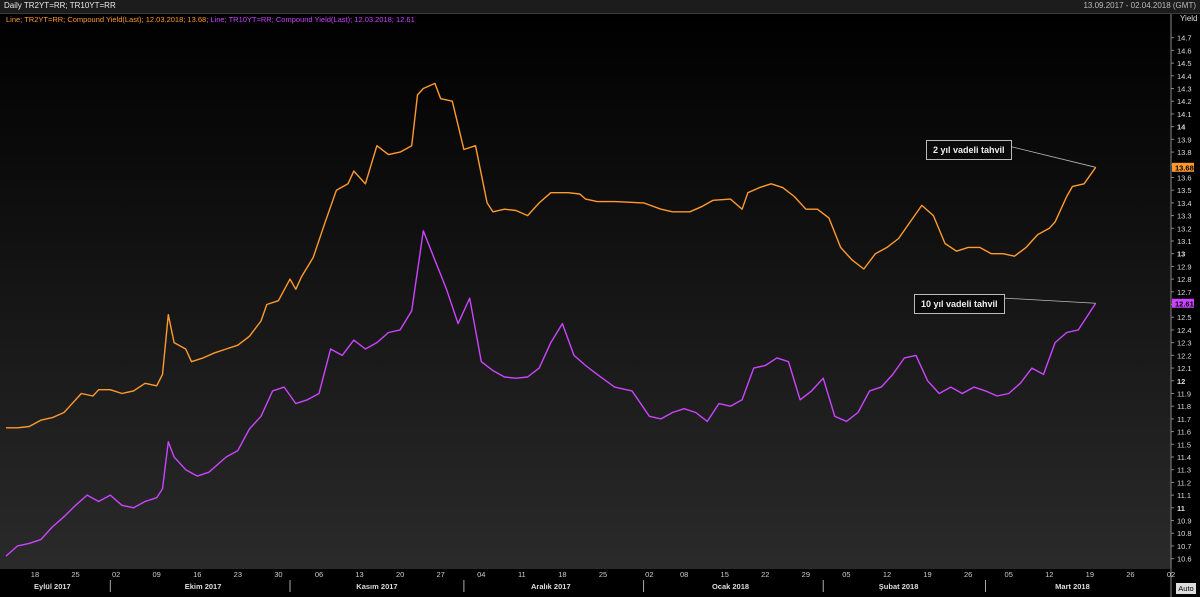 The image size is (1200, 597). I want to click on y-tick-label: 12.5, so click(1184, 317).